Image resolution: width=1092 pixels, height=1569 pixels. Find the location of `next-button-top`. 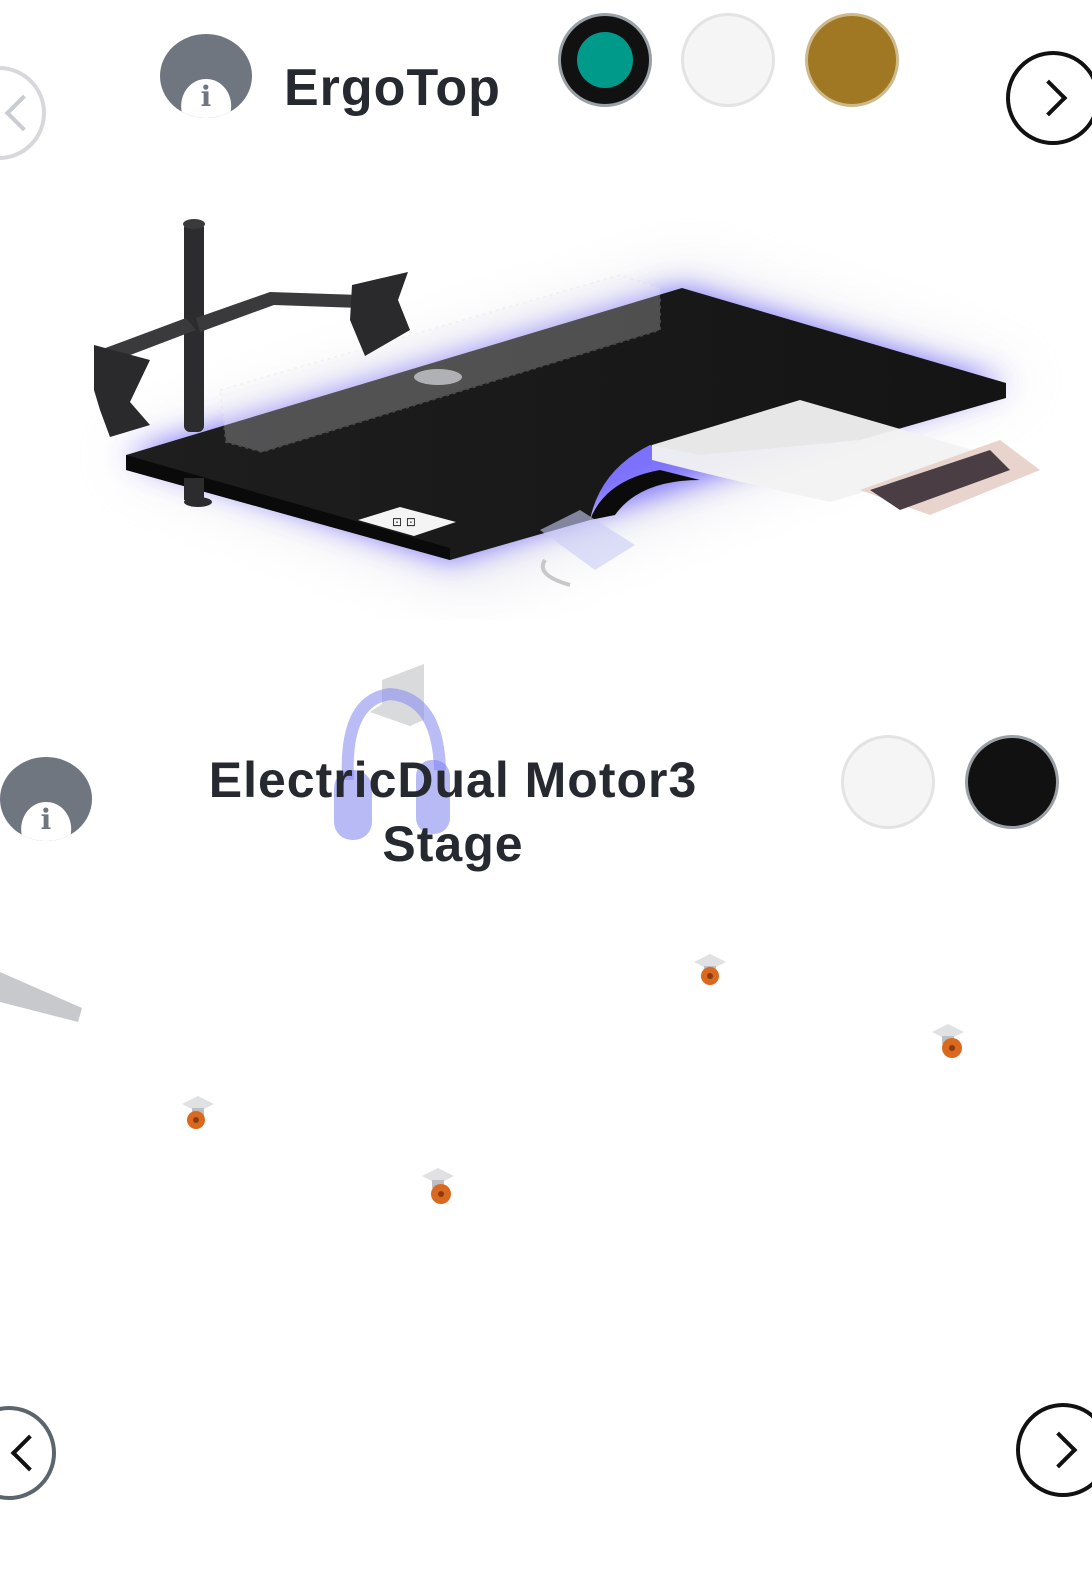

next-button-top is located at coordinates (1049, 98).